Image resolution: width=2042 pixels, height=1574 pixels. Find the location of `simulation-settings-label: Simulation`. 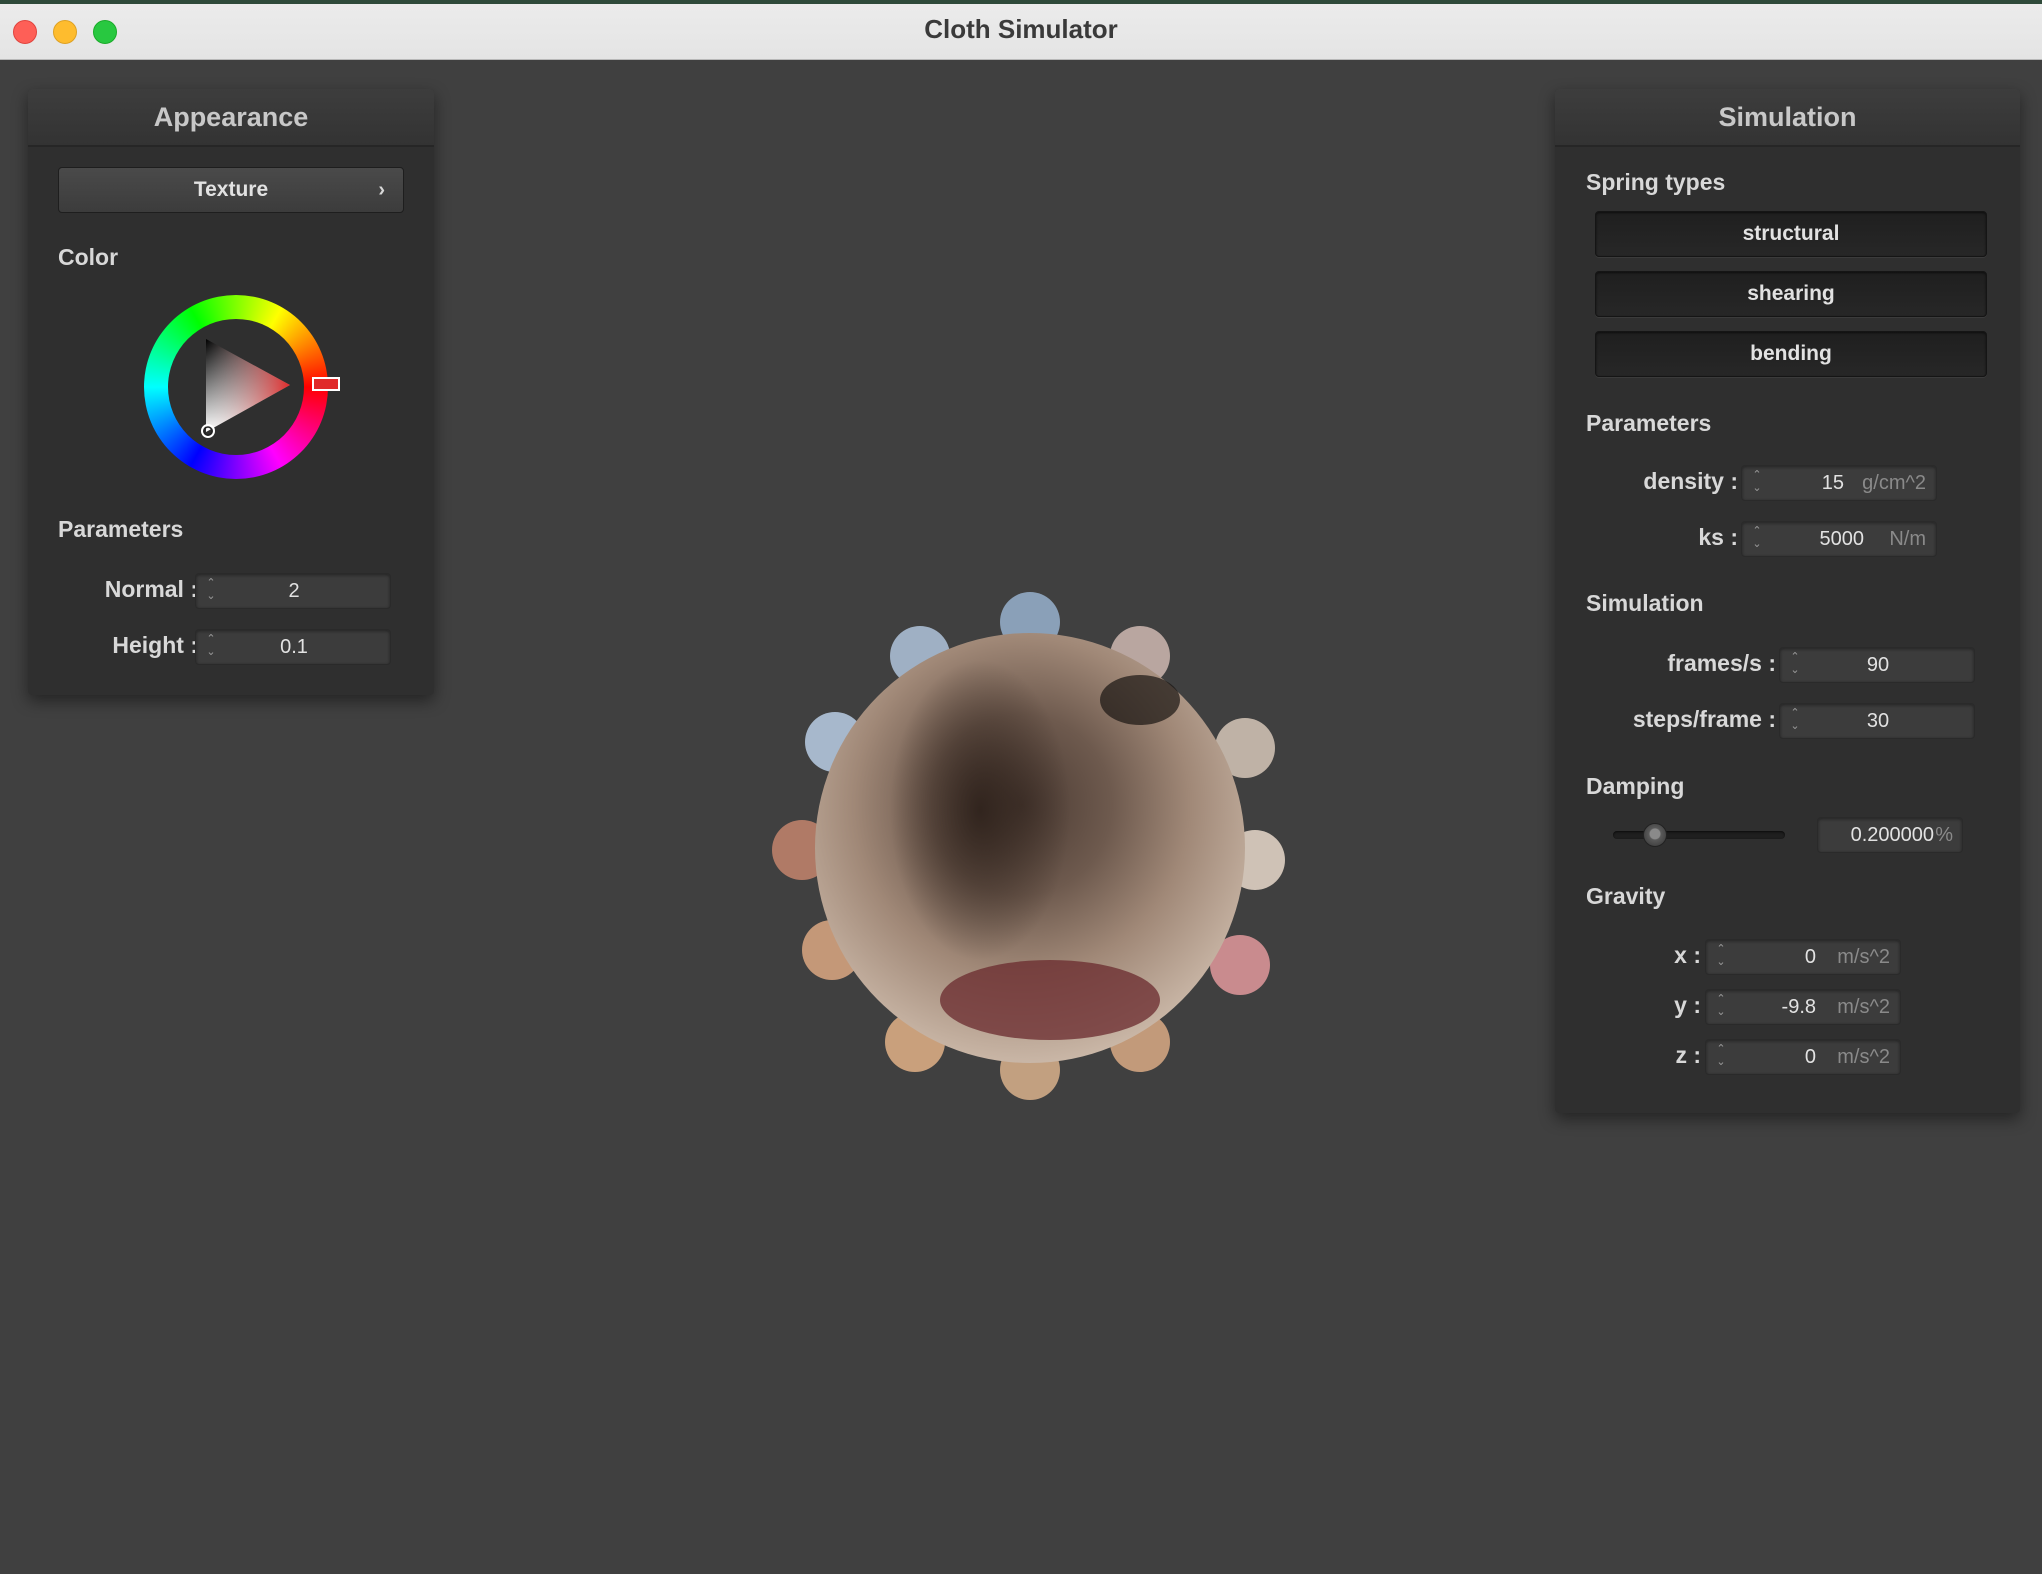

simulation-settings-label: Simulation is located at coordinates (1645, 603).